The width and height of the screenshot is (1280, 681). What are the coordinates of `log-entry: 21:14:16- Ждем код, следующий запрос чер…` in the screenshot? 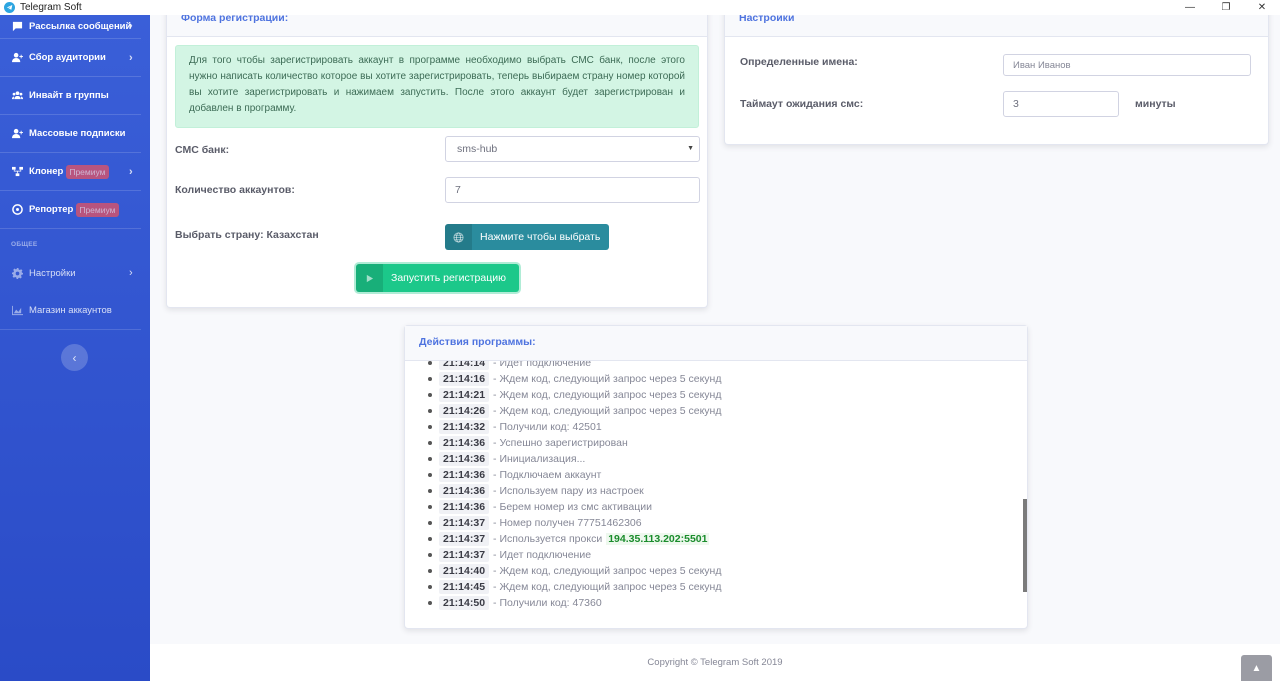 It's located at (563, 379).